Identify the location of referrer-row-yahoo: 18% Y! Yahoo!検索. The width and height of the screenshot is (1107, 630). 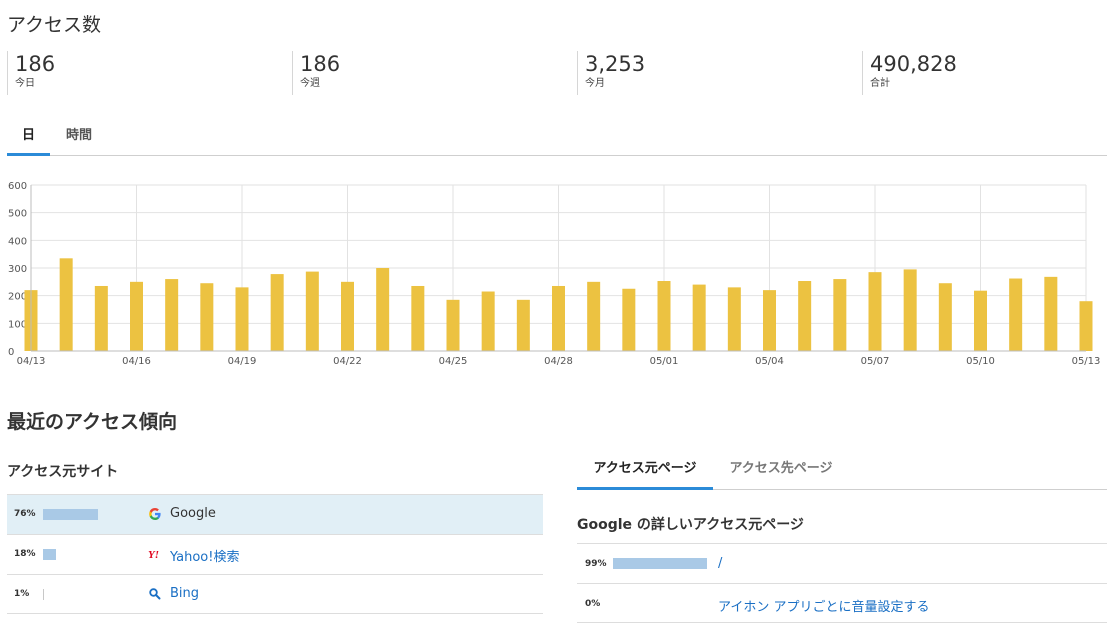
(275, 554).